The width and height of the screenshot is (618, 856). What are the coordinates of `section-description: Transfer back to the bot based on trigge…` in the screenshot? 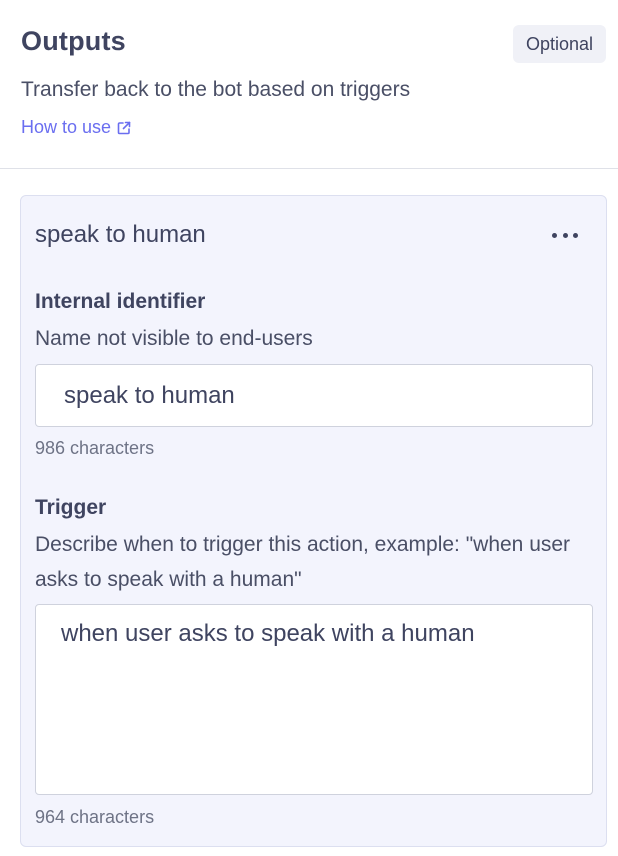 It's located at (216, 89).